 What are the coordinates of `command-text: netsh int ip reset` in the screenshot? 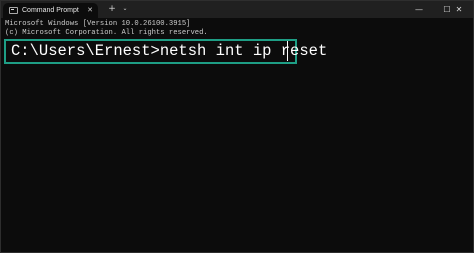 It's located at (243, 51).